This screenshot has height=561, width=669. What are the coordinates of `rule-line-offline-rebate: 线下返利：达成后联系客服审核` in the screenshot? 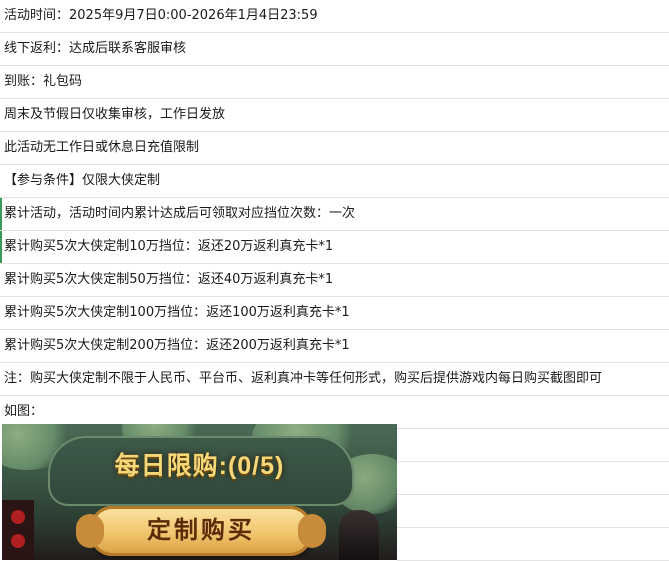 It's located at (334, 49).